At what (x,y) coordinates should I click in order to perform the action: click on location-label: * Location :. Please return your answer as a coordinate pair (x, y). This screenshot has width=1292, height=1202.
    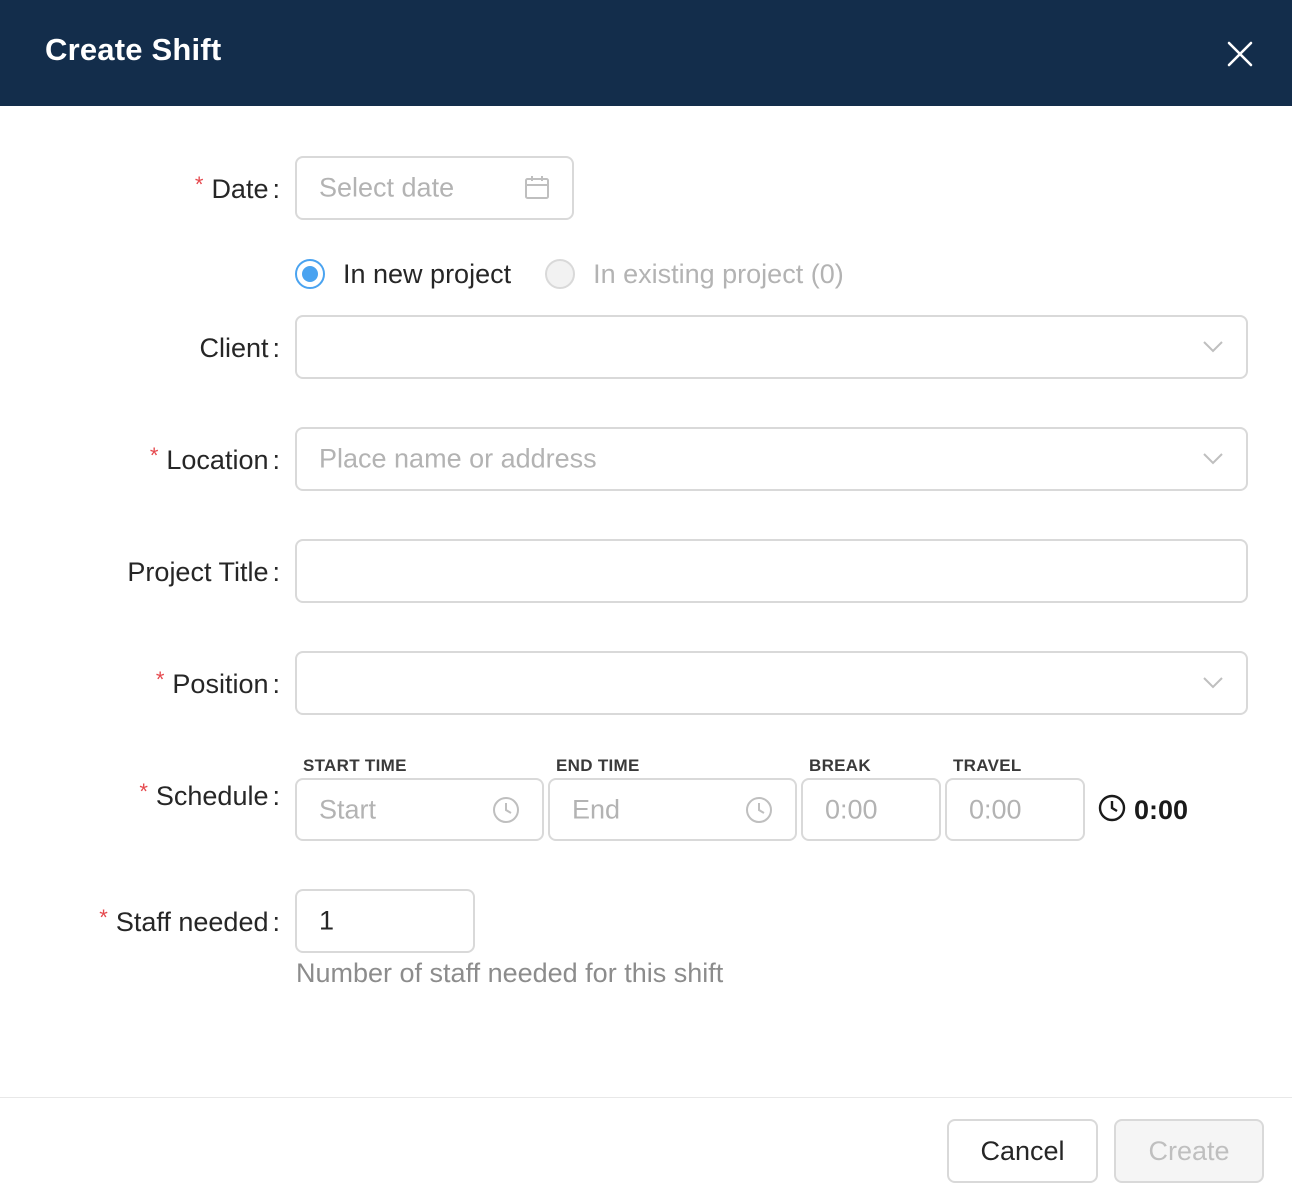
    Looking at the image, I should click on (214, 459).